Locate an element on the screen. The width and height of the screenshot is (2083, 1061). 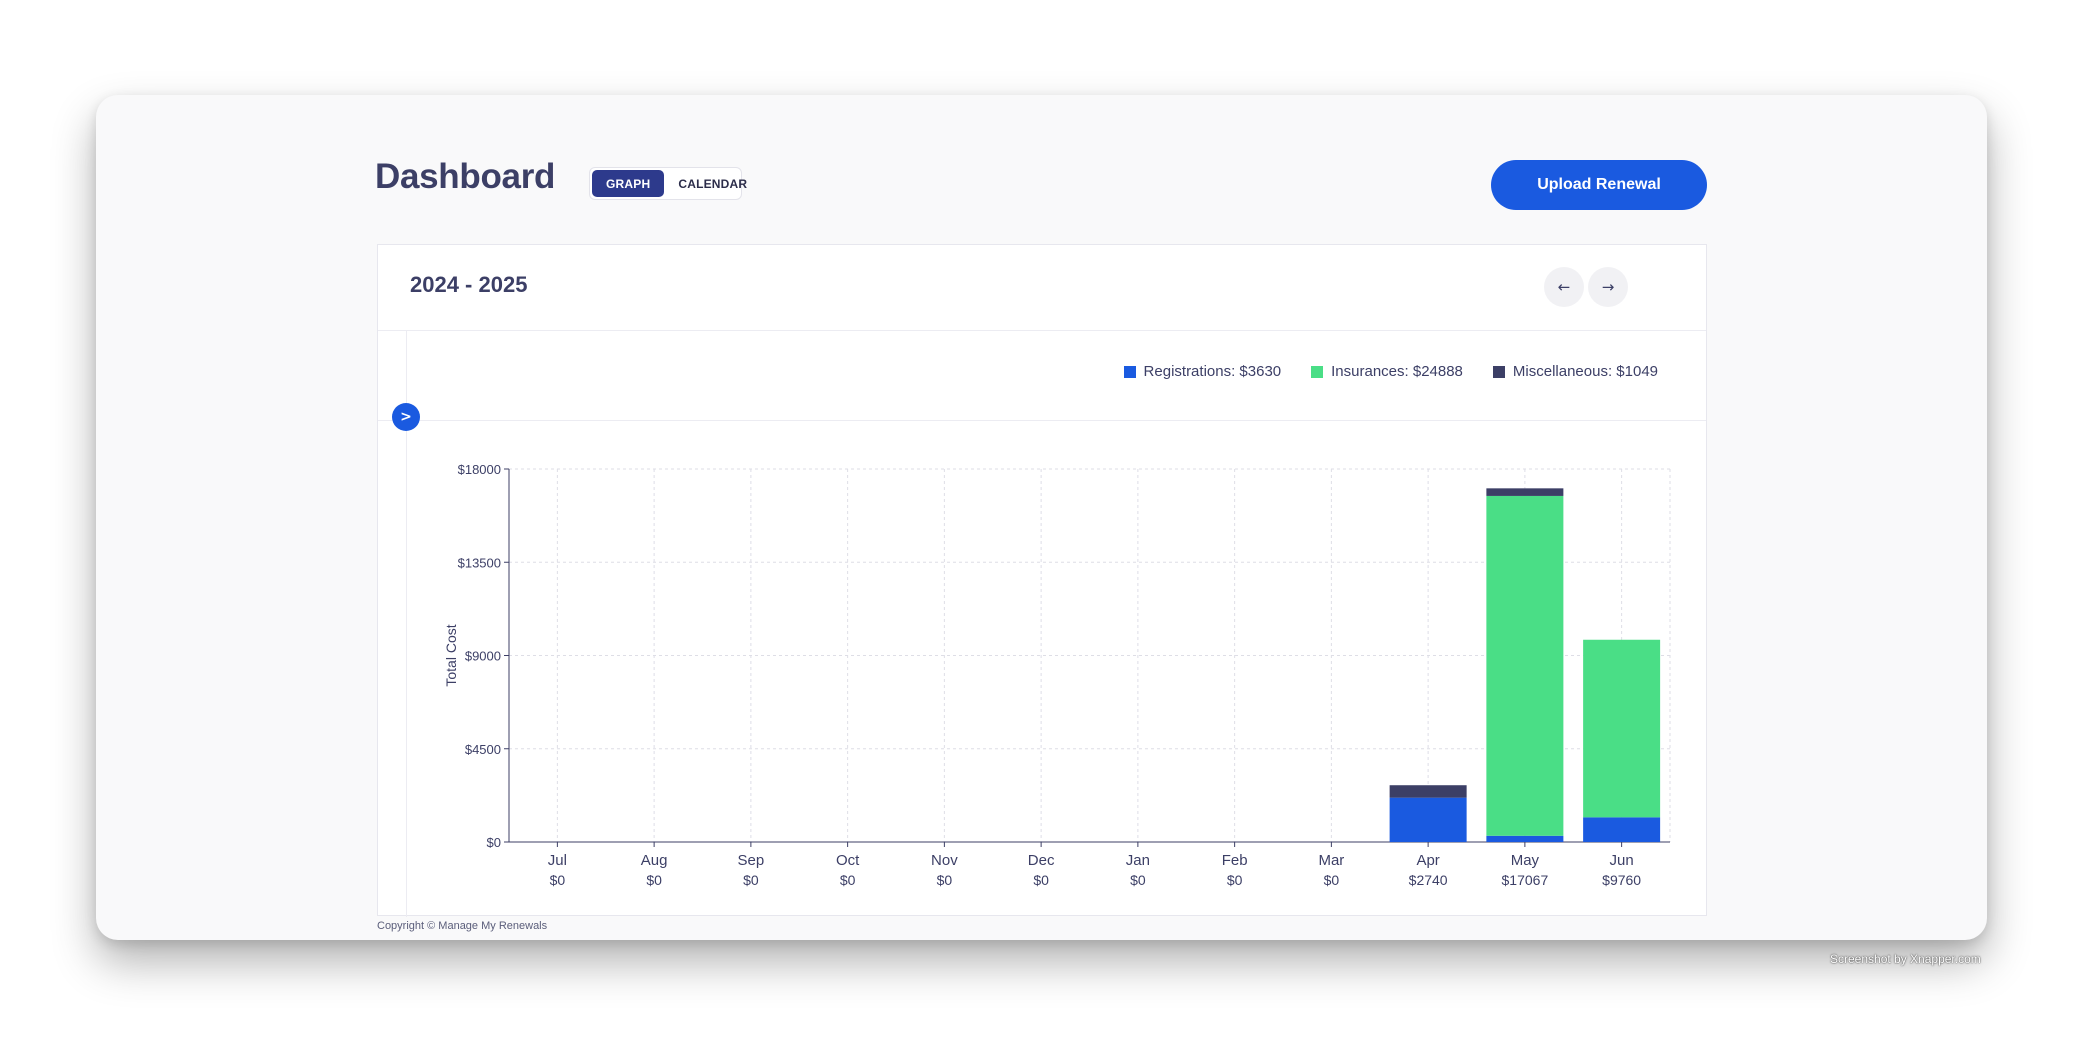
chevron-right-icon: > is located at coordinates (406, 417).